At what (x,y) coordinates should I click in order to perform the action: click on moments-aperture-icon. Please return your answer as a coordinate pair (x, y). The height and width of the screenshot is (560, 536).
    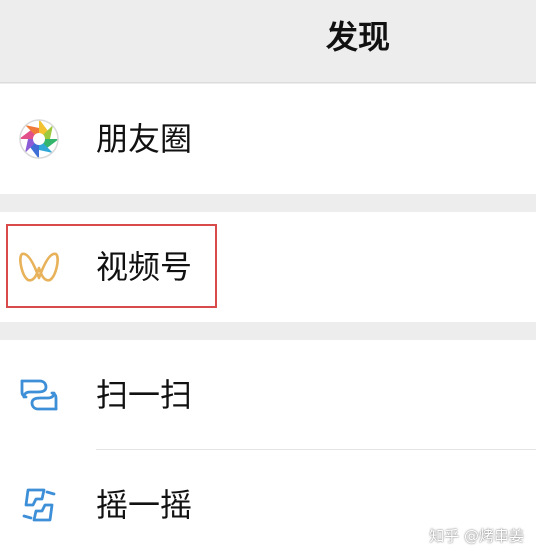
    Looking at the image, I should click on (39, 139).